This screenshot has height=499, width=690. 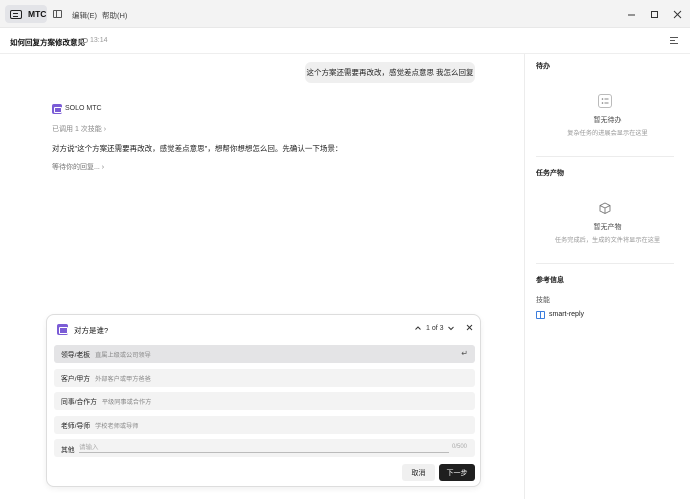 What do you see at coordinates (264, 425) in the screenshot?
I see `option-item: 老师/导师 学校老师或导师` at bounding box center [264, 425].